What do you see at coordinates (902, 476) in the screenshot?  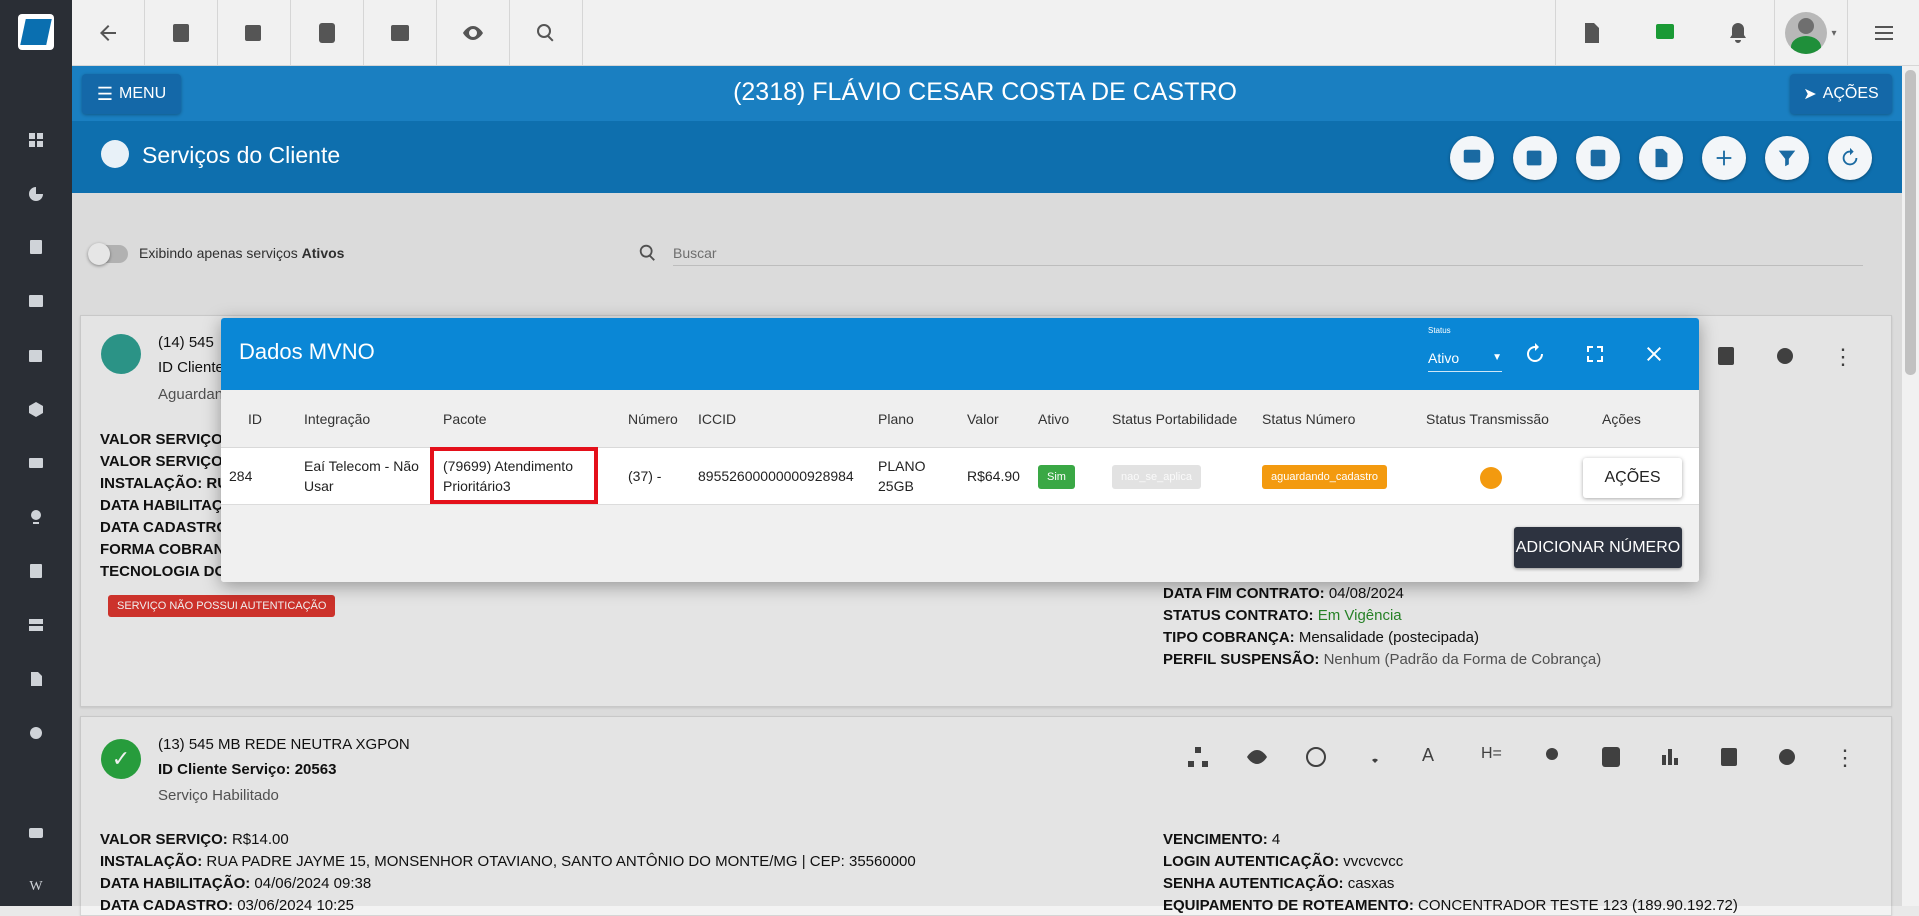 I see `cell-plano: PLANO 25GB` at bounding box center [902, 476].